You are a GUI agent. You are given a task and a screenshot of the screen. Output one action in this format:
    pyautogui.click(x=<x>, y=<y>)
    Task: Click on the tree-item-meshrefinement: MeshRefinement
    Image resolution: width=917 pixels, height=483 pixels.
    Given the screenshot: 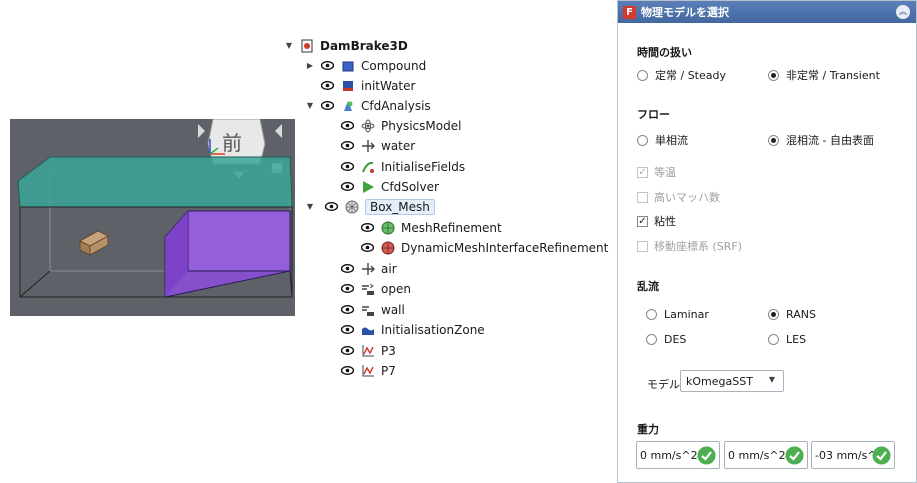 What is the action you would take?
    pyautogui.click(x=423, y=227)
    